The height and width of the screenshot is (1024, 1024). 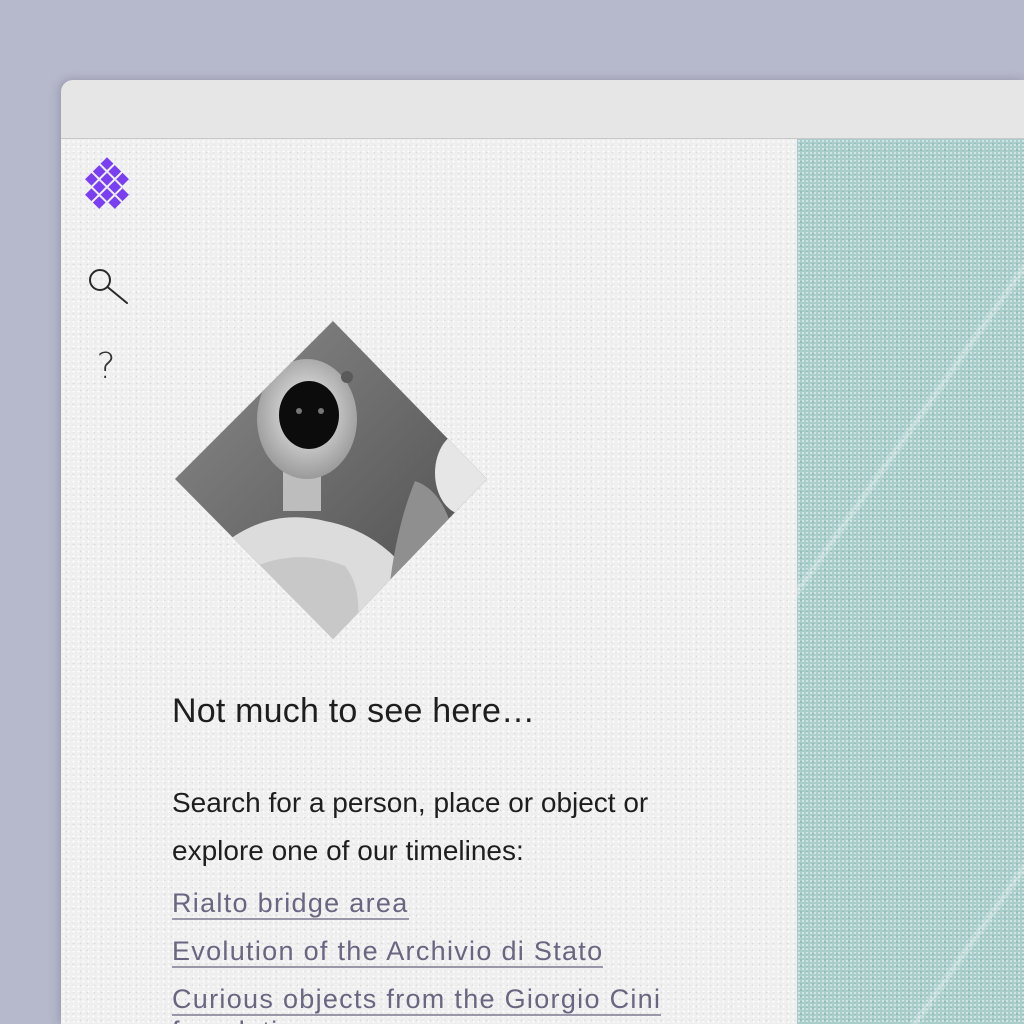 I want to click on search-icon, so click(x=109, y=285).